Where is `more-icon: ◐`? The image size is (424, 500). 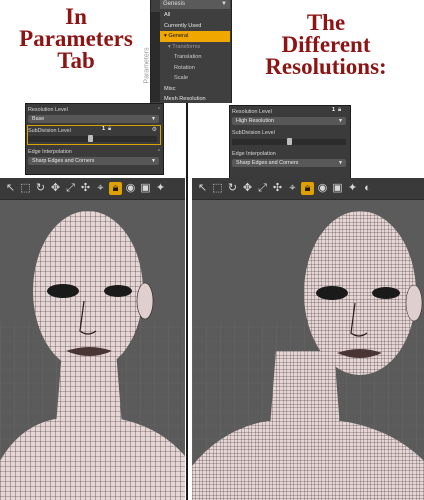
more-icon: ◐ is located at coordinates (367, 188).